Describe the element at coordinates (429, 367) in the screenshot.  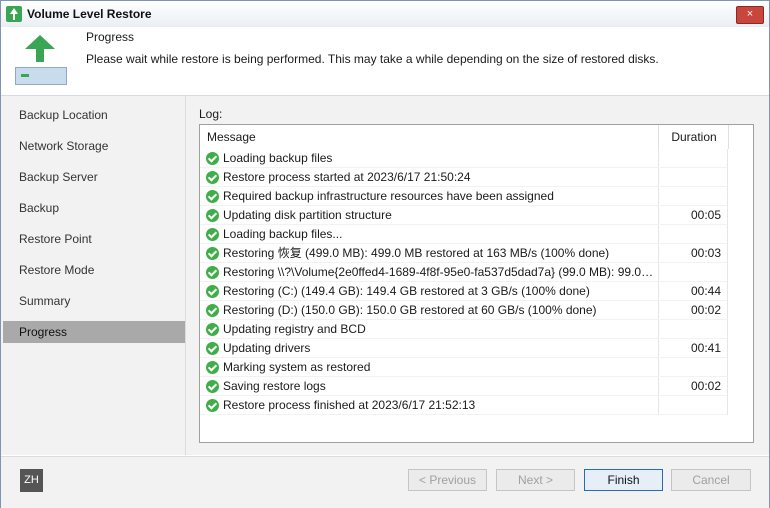
I see `message-cell: Marking system as restored` at that location.